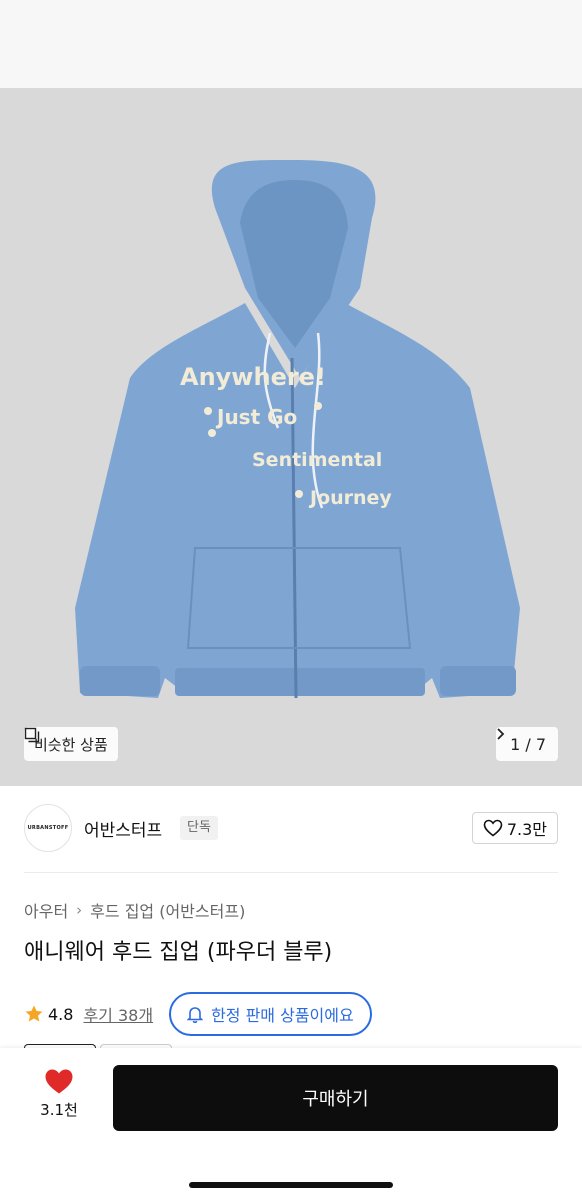 Image resolution: width=582 pixels, height=1200 pixels. What do you see at coordinates (59, 1081) in the screenshot?
I see `heart-filled-icon` at bounding box center [59, 1081].